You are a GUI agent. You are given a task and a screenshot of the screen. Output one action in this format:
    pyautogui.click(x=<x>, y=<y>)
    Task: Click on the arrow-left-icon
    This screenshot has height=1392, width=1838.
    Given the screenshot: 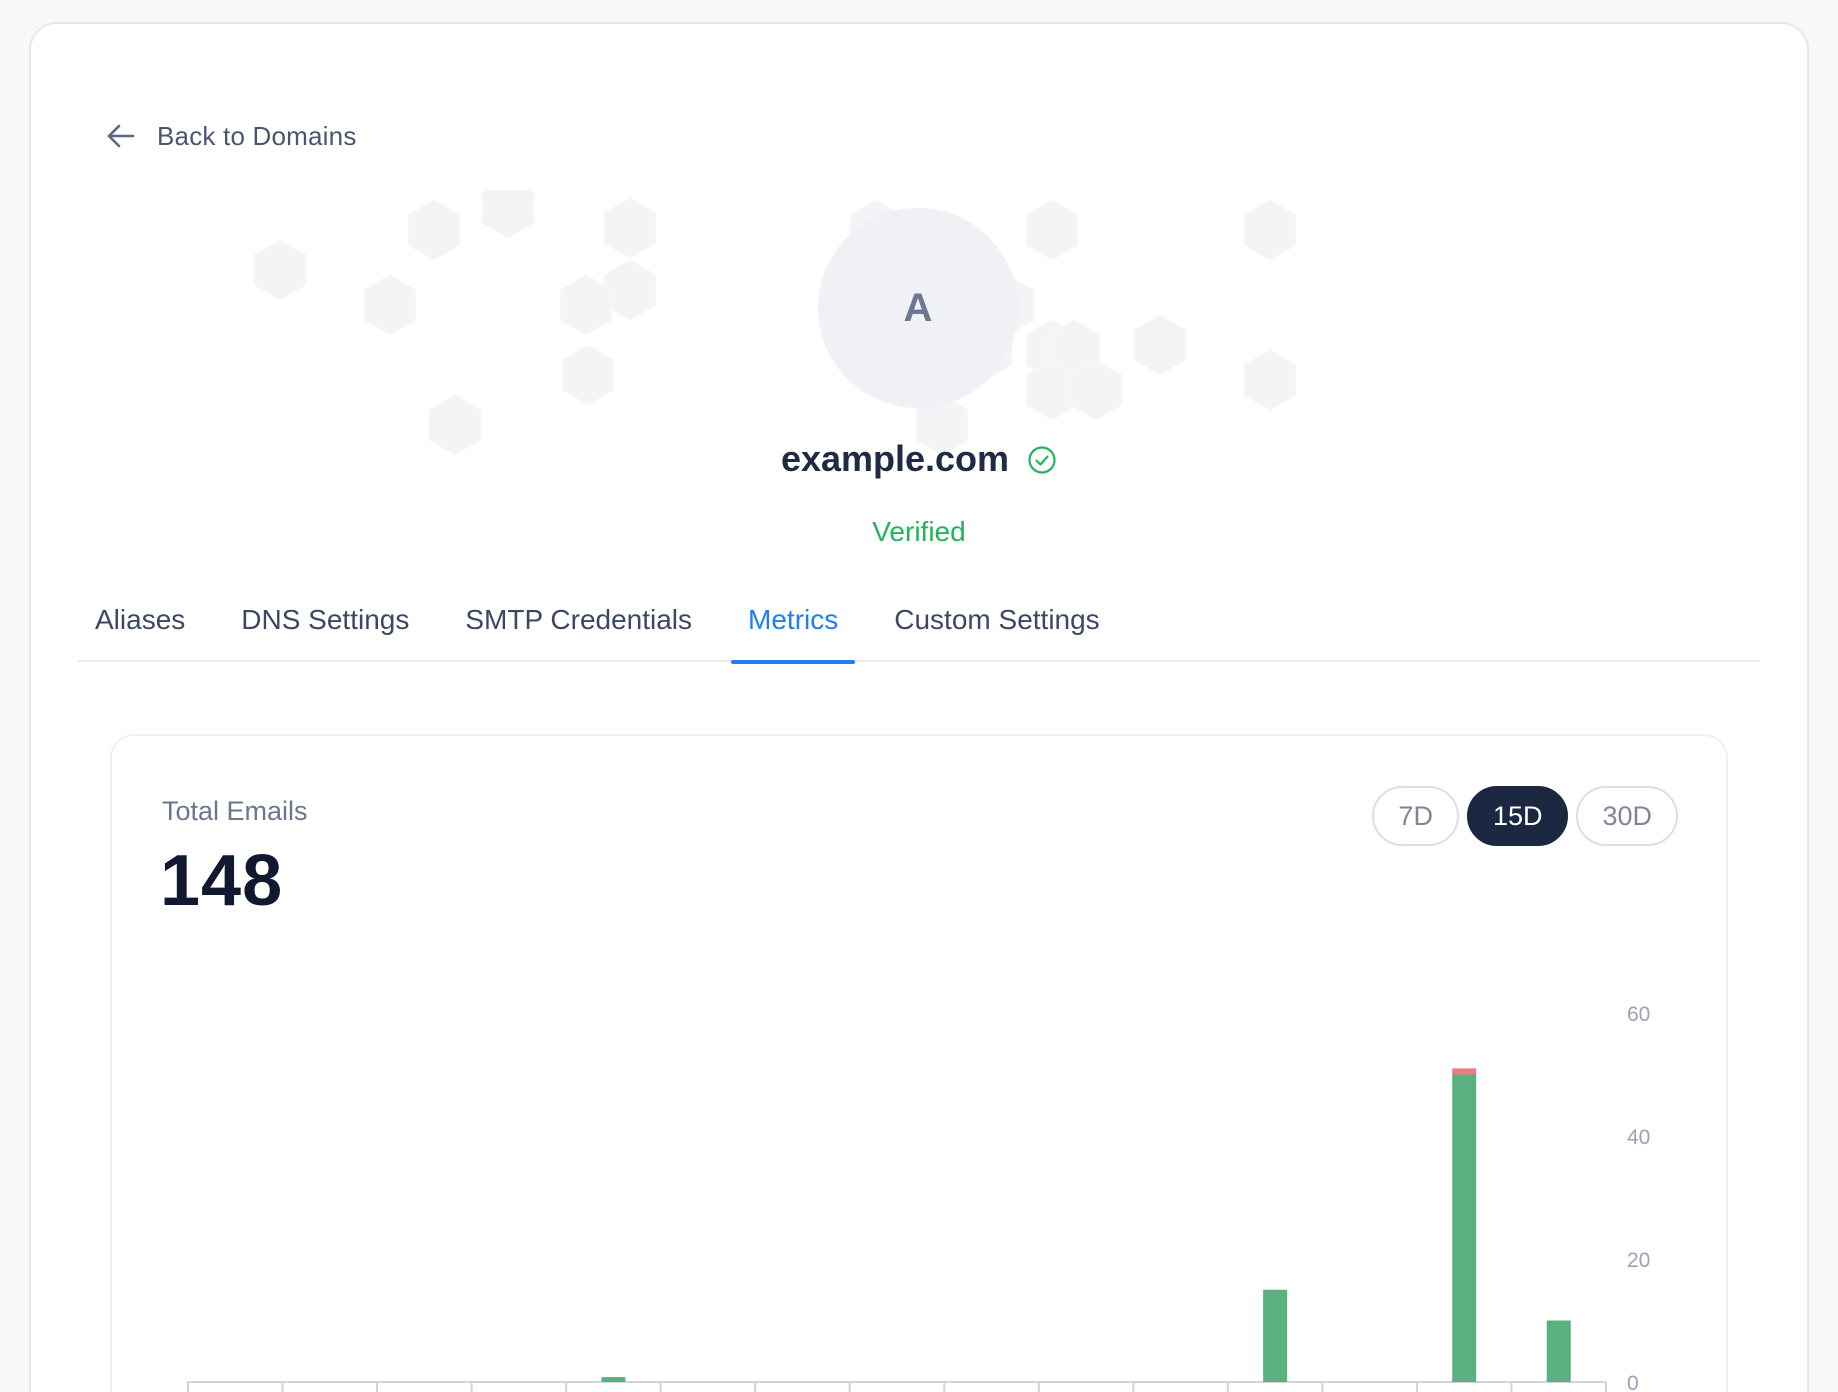 What is the action you would take?
    pyautogui.click(x=121, y=136)
    